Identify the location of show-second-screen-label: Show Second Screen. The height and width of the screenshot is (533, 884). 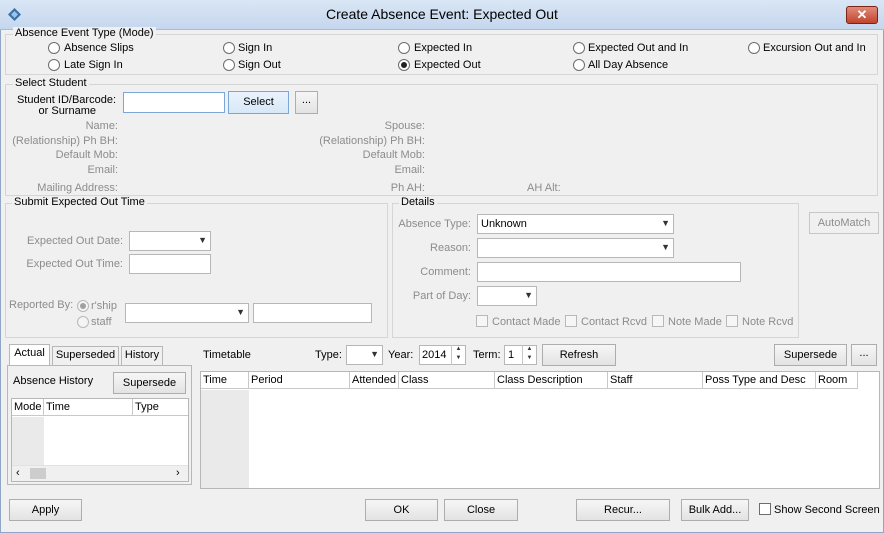
(827, 510).